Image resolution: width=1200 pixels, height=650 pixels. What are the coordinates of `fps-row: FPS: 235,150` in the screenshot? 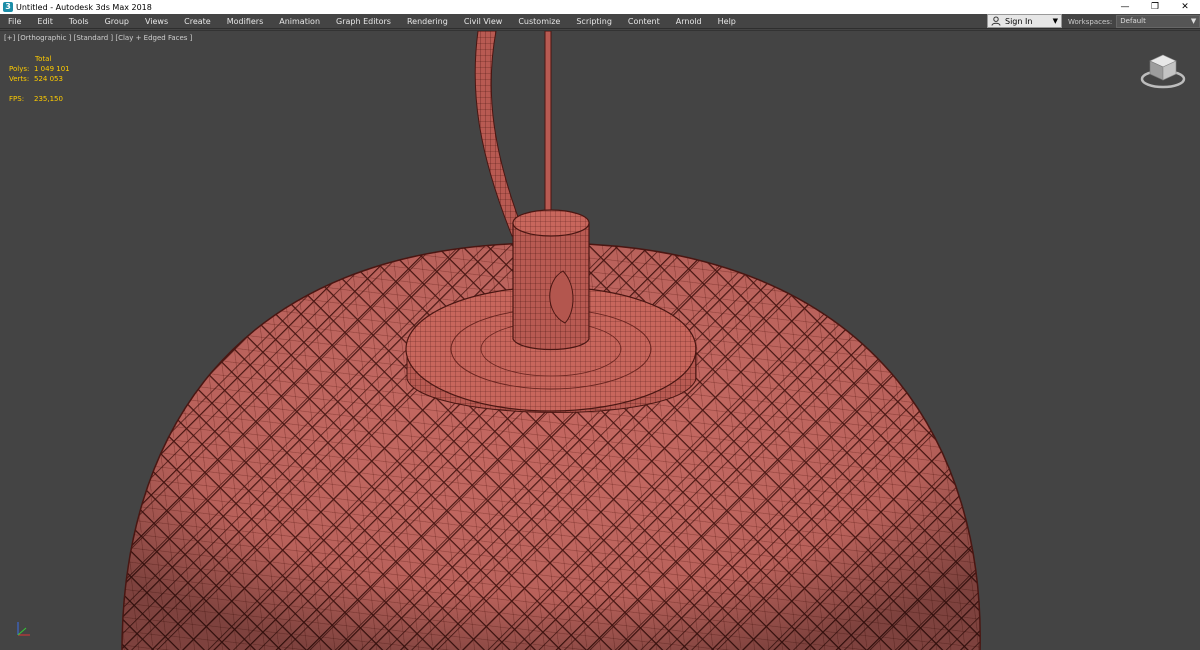 It's located at (39, 99).